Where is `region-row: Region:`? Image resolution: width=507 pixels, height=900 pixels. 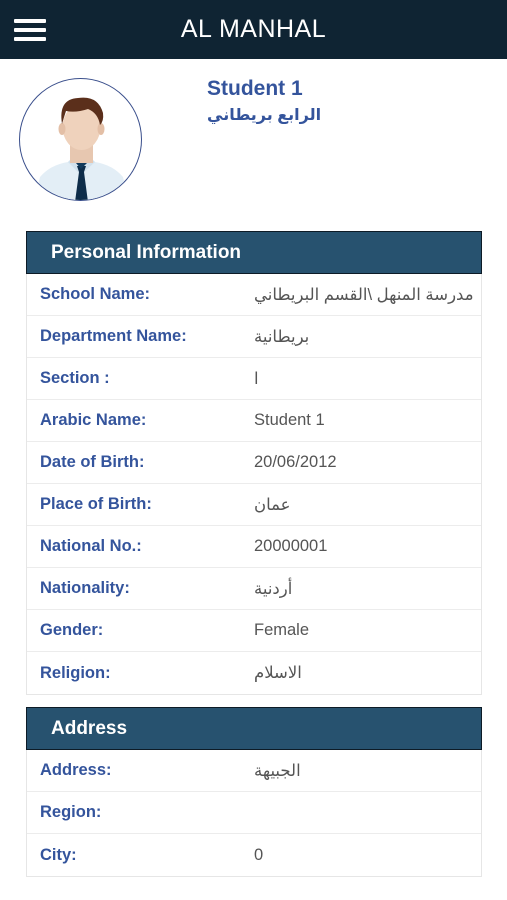
region-row: Region: is located at coordinates (254, 813).